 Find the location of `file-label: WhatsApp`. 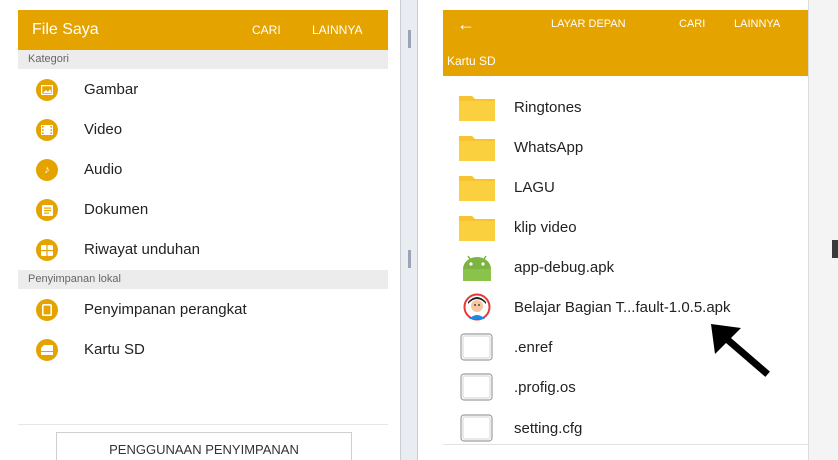

file-label: WhatsApp is located at coordinates (549, 147).